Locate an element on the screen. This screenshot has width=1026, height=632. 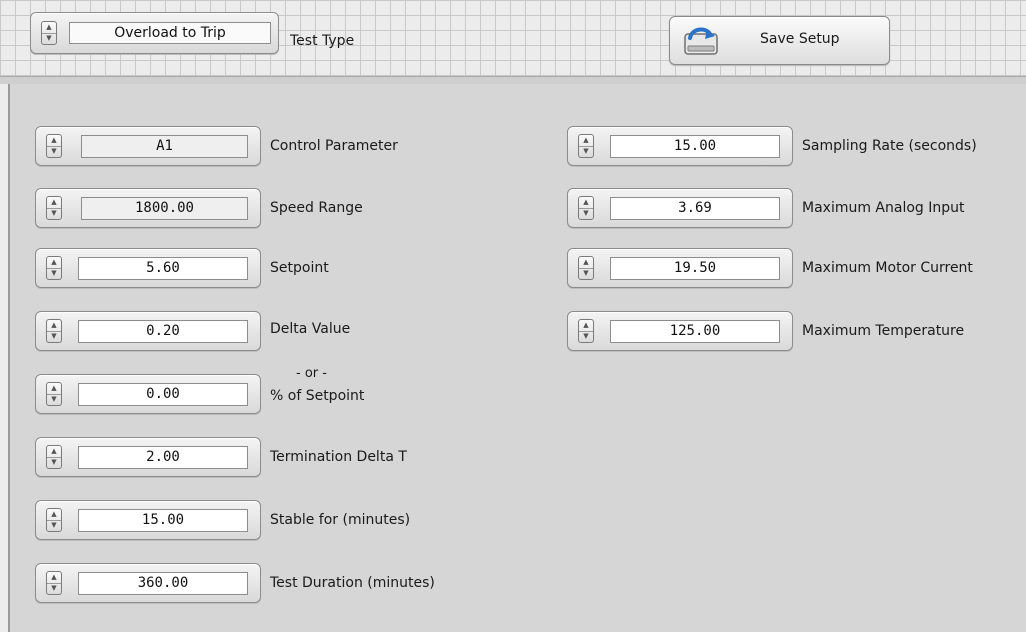
left-numeric-control: ▲ ▼ 15.00 is located at coordinates (148, 520).